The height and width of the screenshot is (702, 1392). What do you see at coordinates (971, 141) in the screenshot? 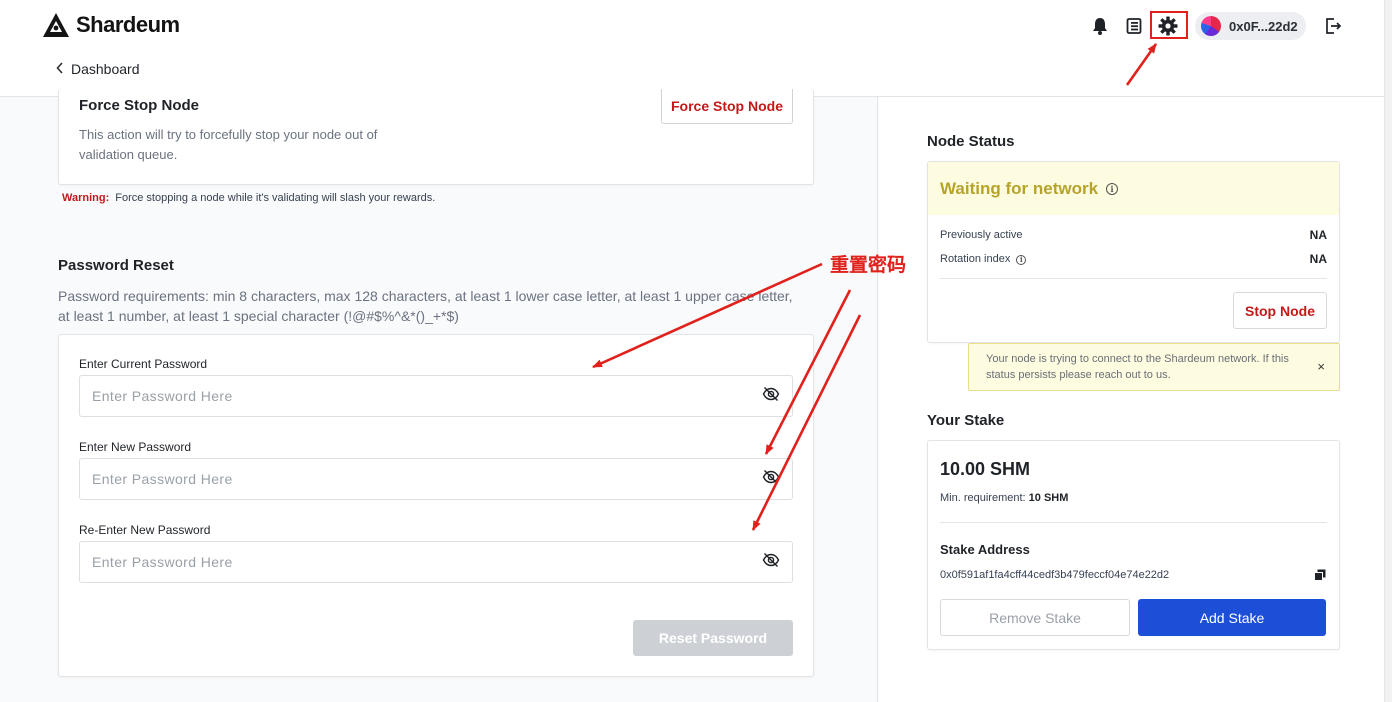
I see `node-status-title: Node Status` at bounding box center [971, 141].